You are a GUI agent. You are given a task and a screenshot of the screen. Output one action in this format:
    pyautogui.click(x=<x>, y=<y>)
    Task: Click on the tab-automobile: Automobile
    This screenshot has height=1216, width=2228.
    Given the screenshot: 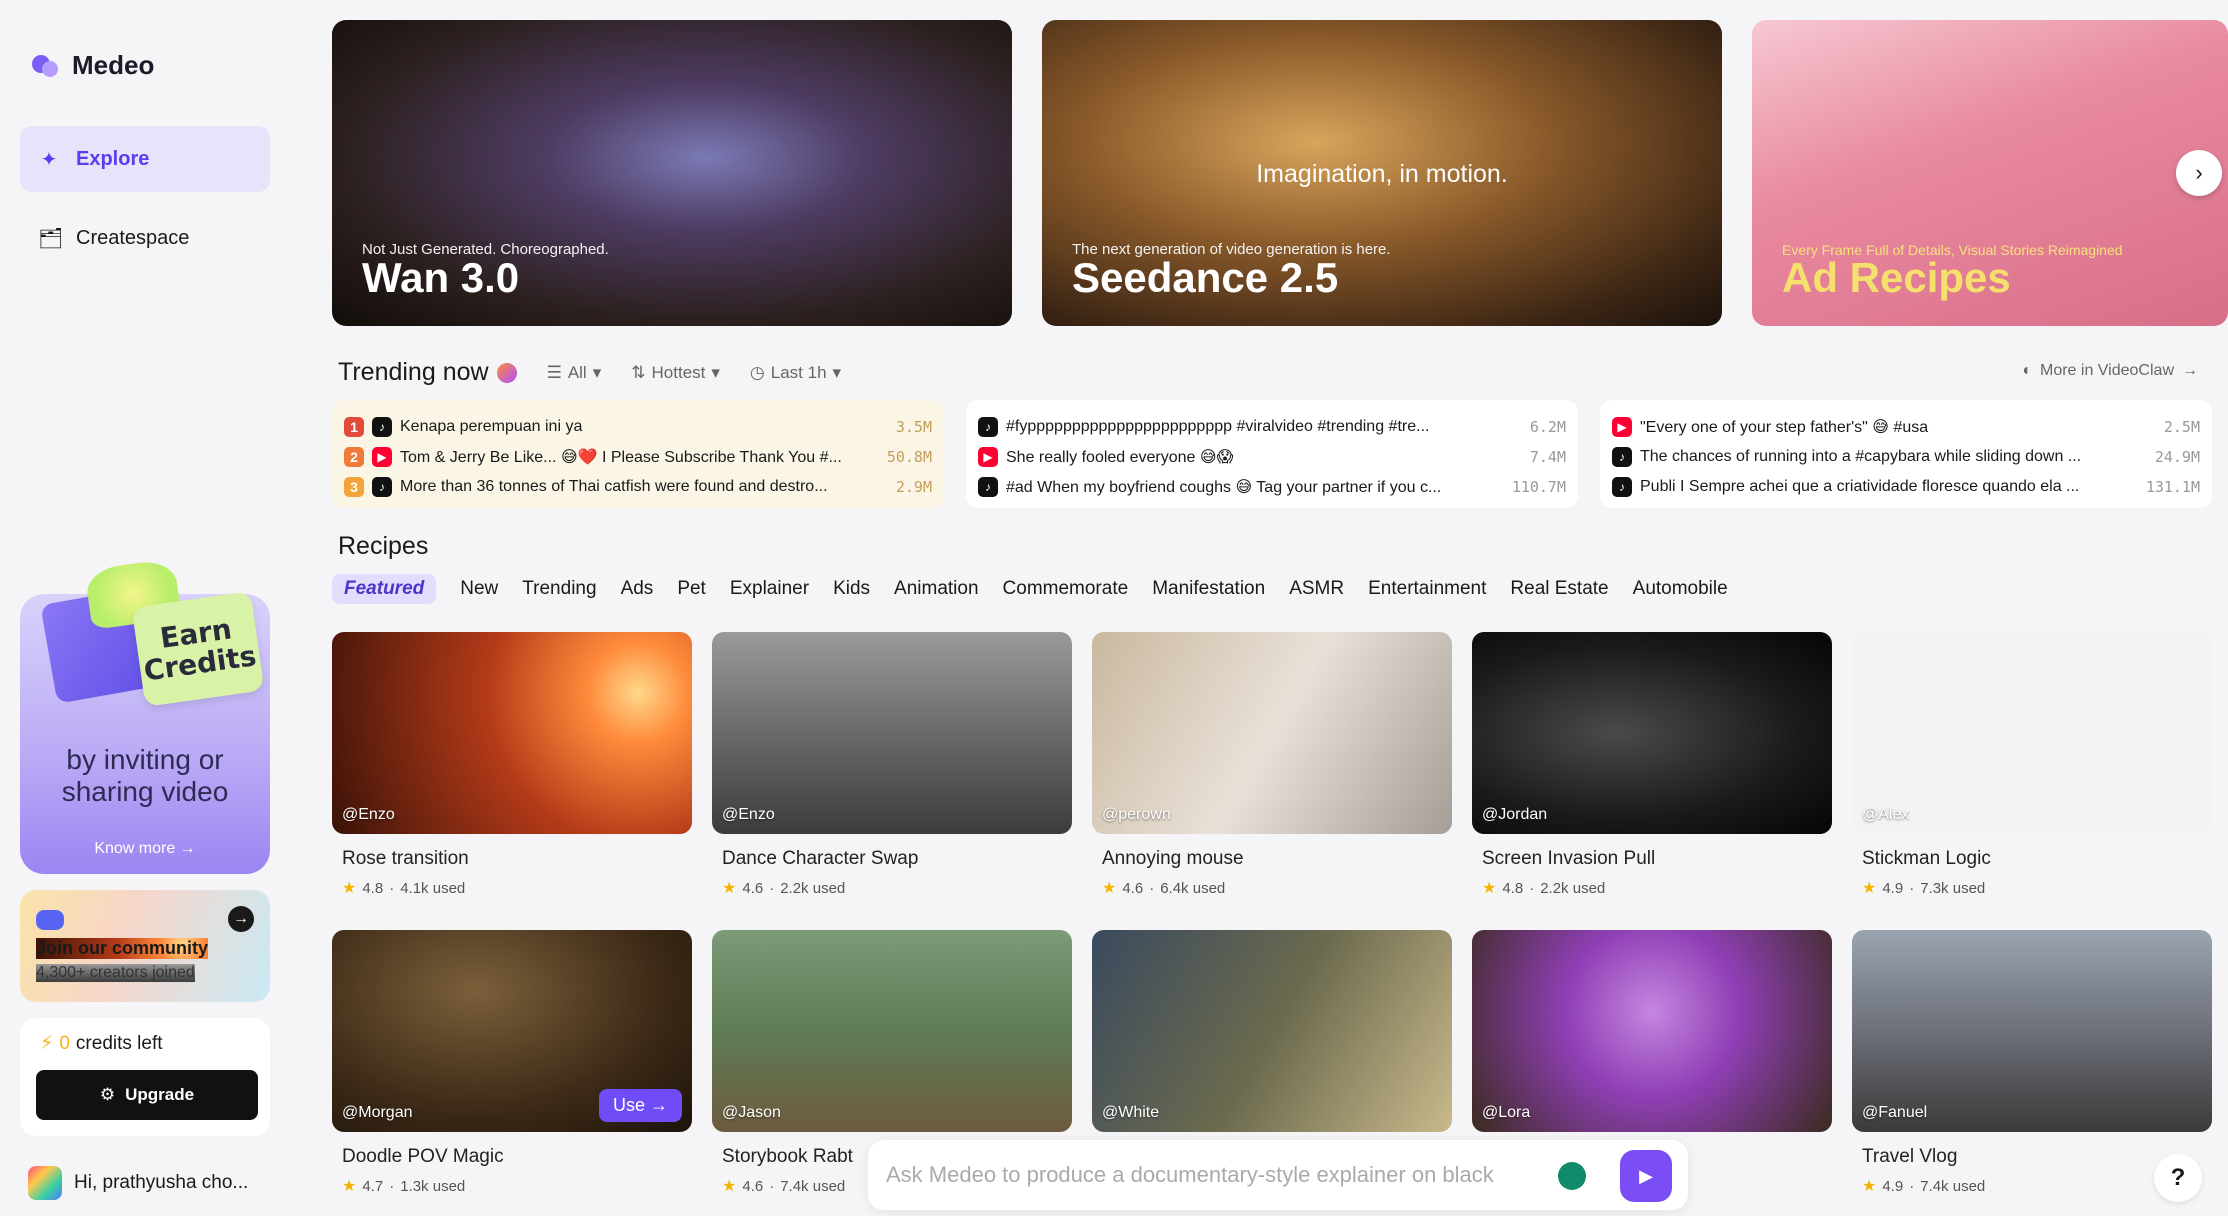 What is the action you would take?
    pyautogui.click(x=1680, y=589)
    